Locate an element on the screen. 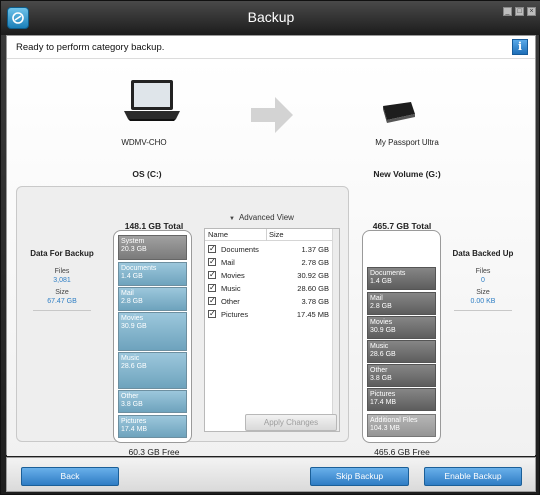 This screenshot has height=495, width=540. maximize-button: □ is located at coordinates (519, 11).